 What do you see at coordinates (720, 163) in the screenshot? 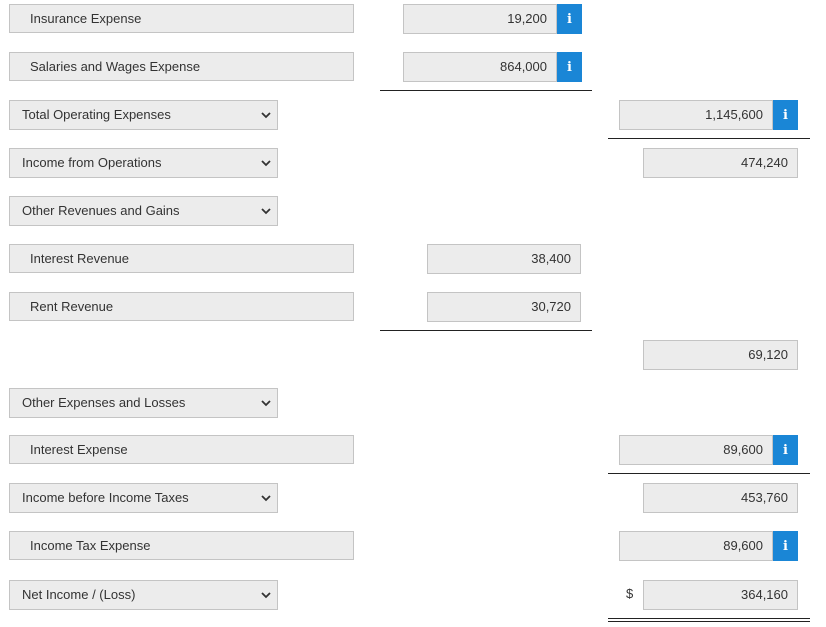
I see `income-from-operations-amount-field: 474,240` at bounding box center [720, 163].